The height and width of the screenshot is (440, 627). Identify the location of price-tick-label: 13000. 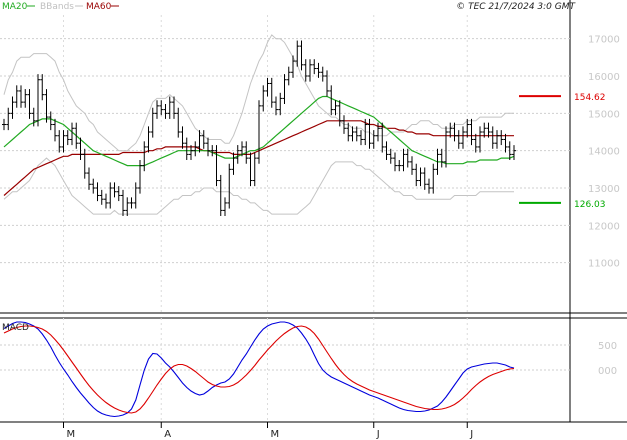
(604, 189).